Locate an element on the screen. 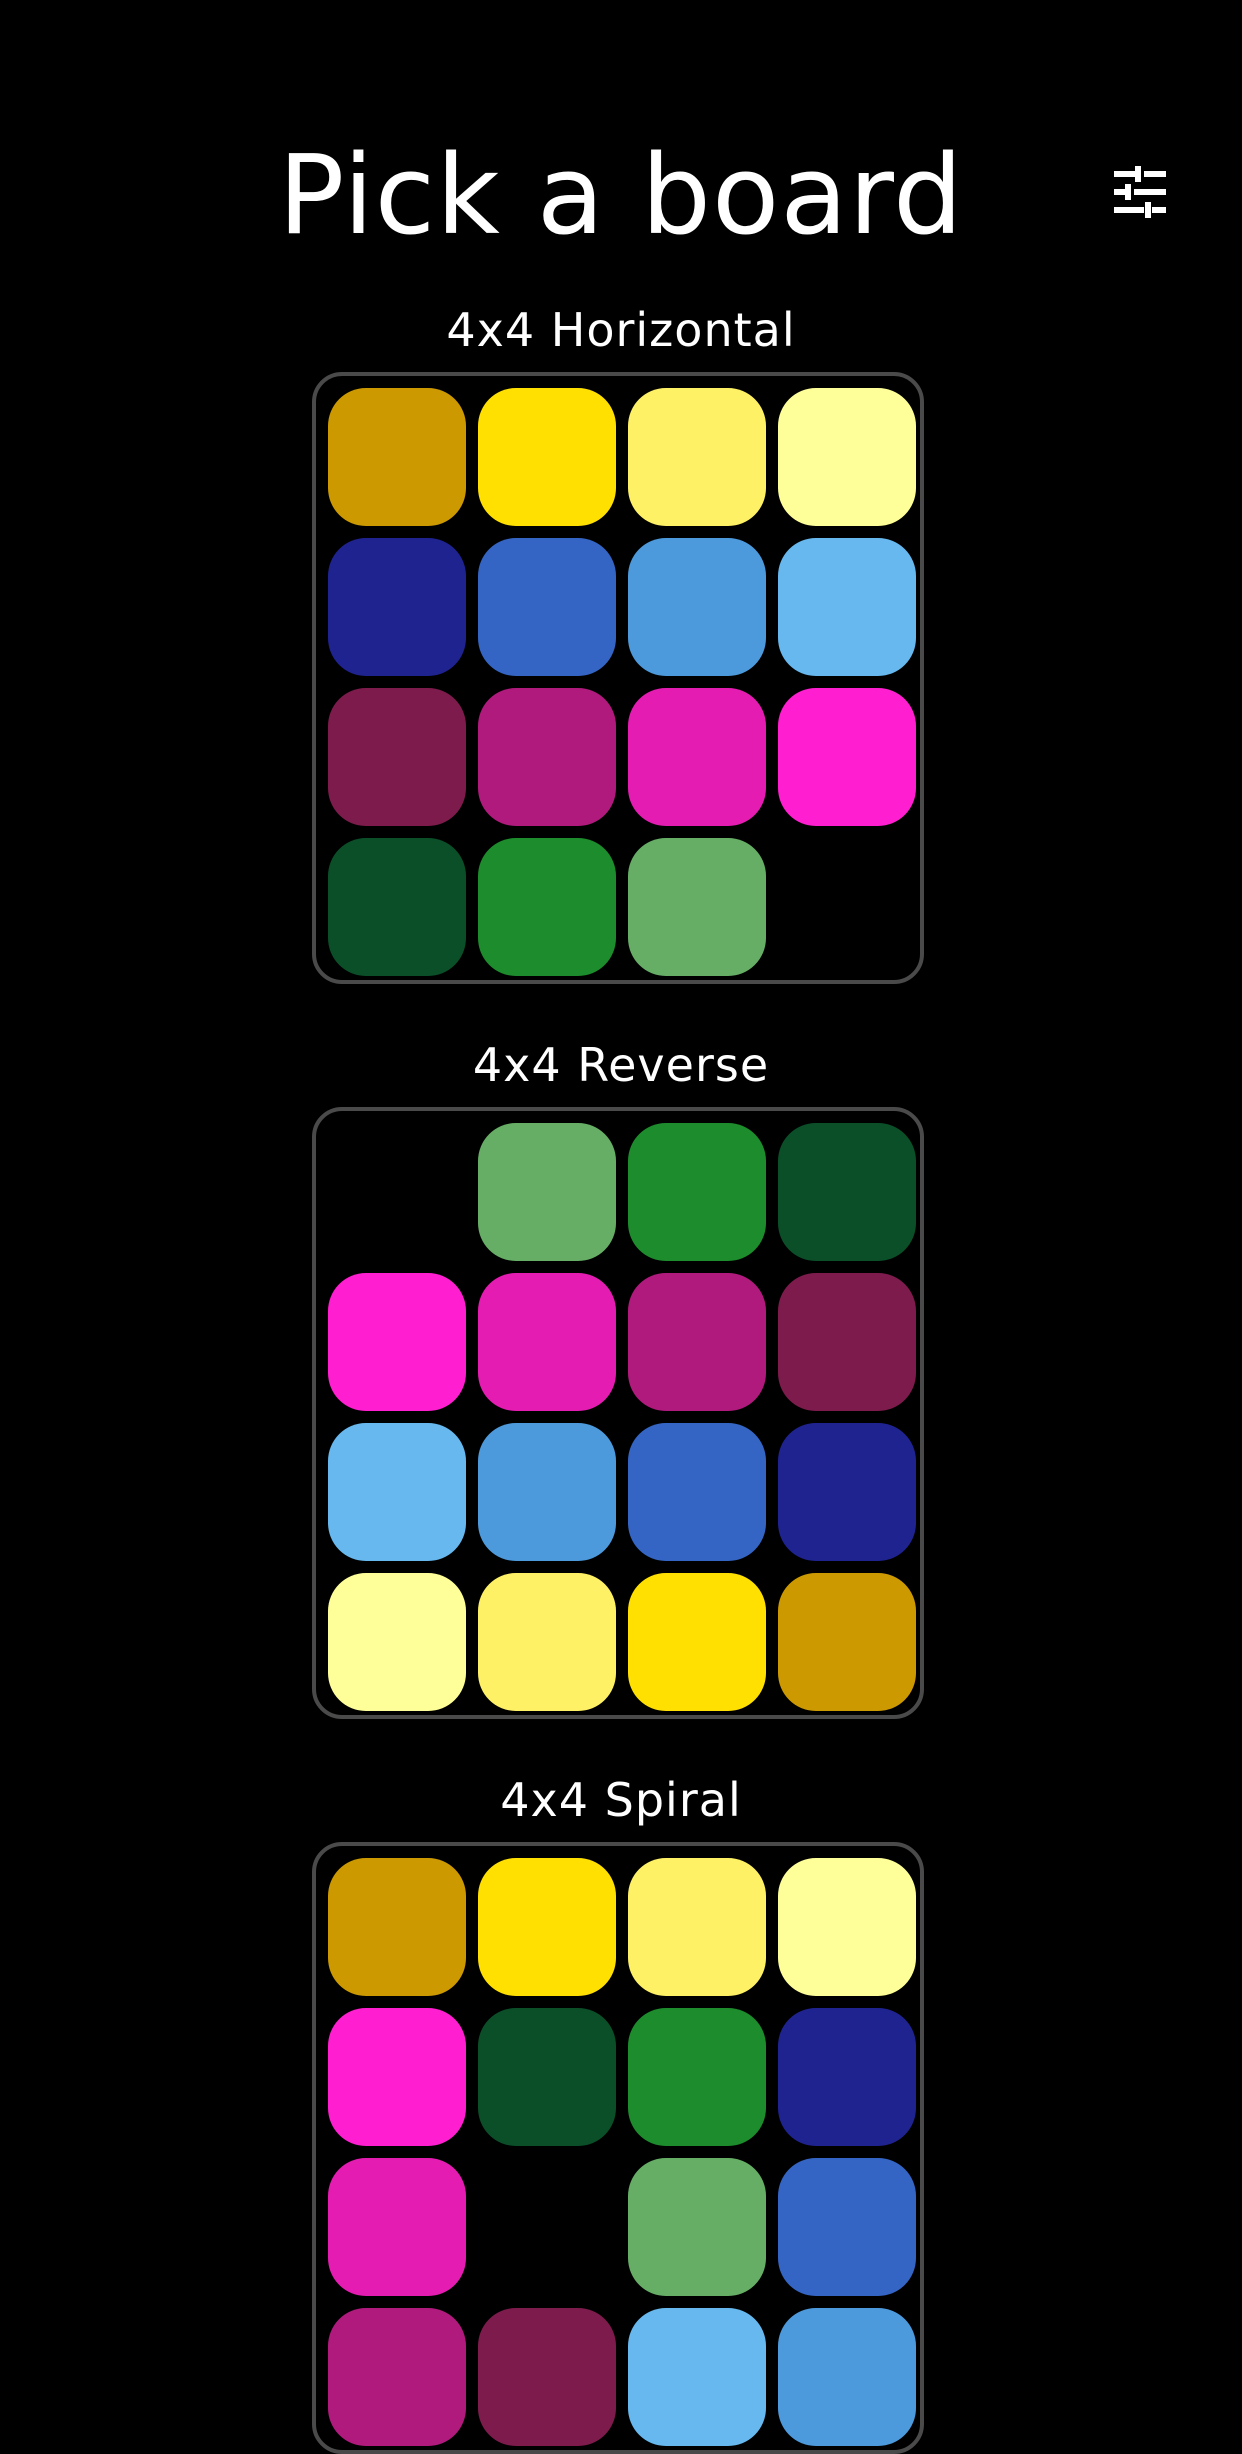  board-label: 4x4 Horizontal is located at coordinates (621, 330).